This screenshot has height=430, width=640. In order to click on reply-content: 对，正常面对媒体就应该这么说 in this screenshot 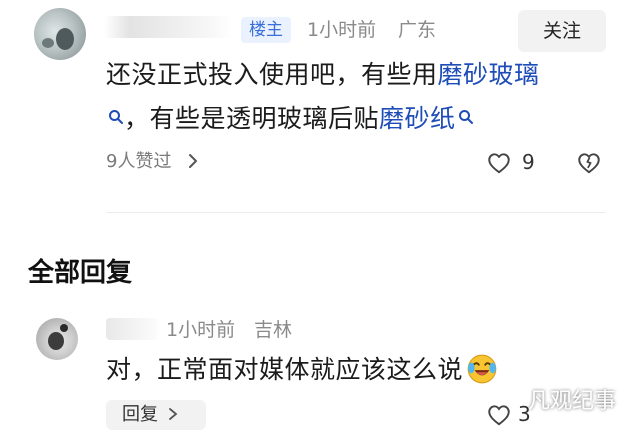, I will do `click(302, 370)`.